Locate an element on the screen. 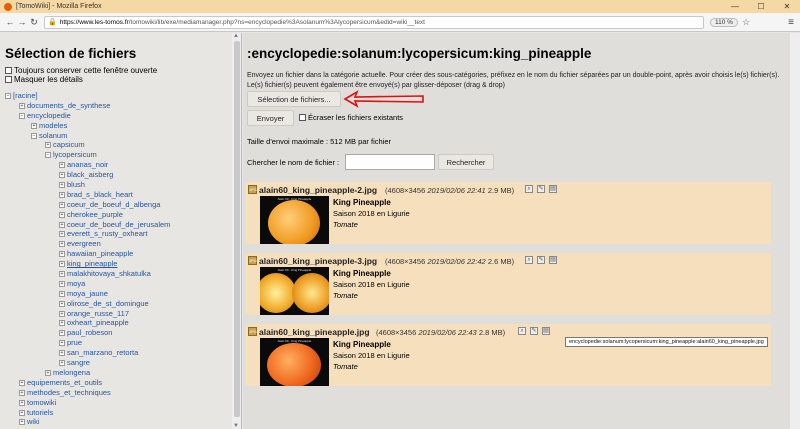  tree-item: + hawaiian_pineapple is located at coordinates (120, 254).